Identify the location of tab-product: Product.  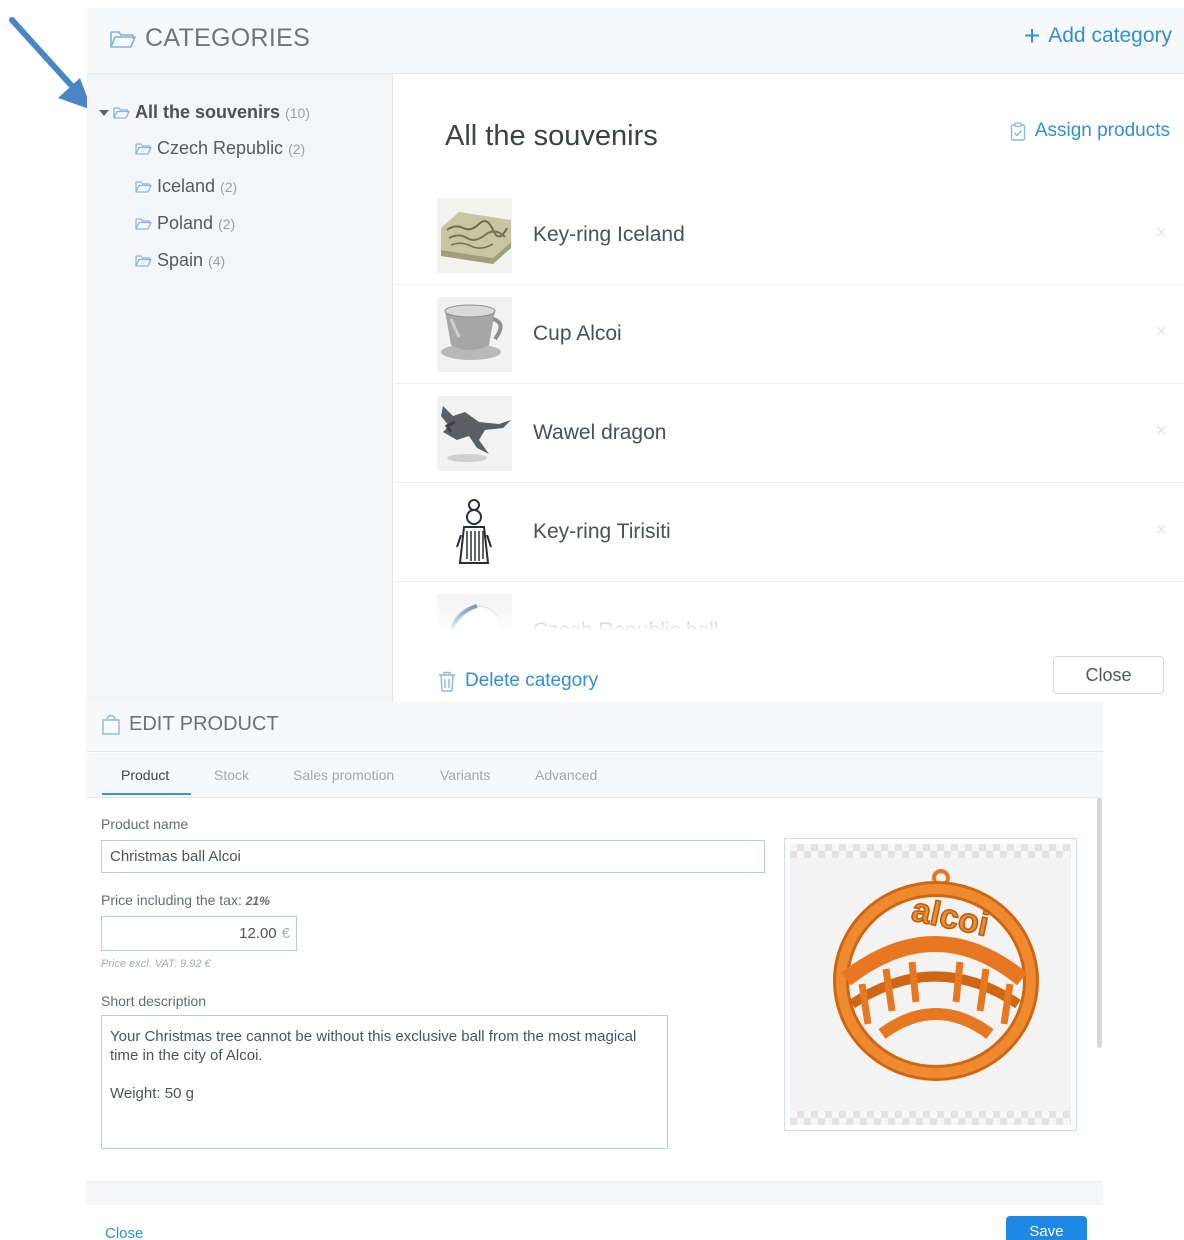
(145, 775).